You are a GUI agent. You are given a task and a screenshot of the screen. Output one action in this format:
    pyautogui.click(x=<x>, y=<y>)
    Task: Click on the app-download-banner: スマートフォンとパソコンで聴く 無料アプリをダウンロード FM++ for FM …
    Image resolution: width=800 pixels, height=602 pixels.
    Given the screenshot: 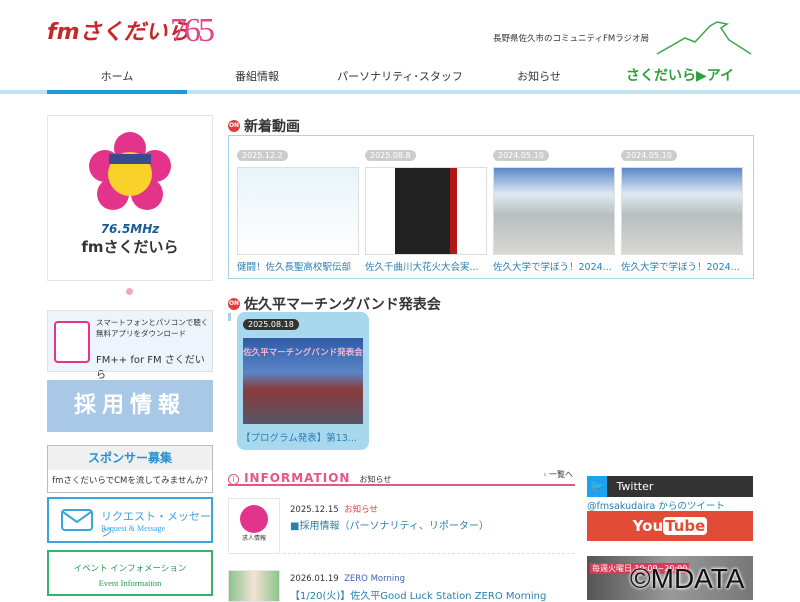 What is the action you would take?
    pyautogui.click(x=130, y=345)
    